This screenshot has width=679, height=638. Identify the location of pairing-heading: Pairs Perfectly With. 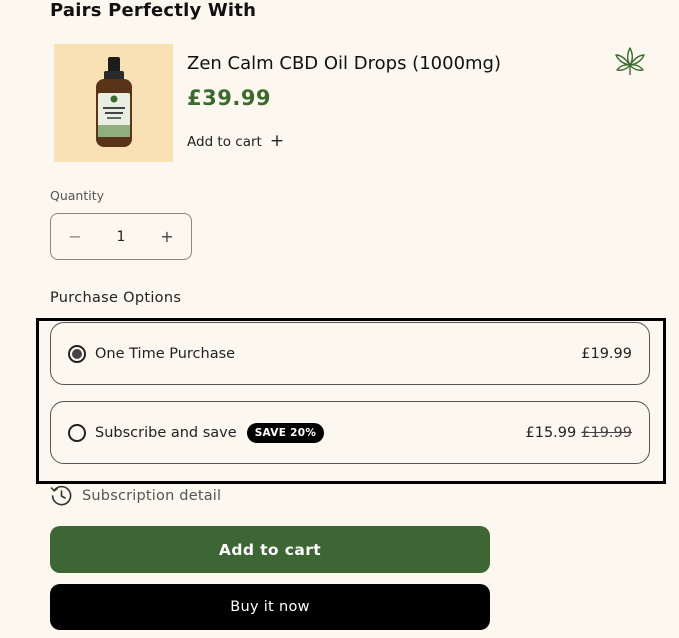
(153, 10).